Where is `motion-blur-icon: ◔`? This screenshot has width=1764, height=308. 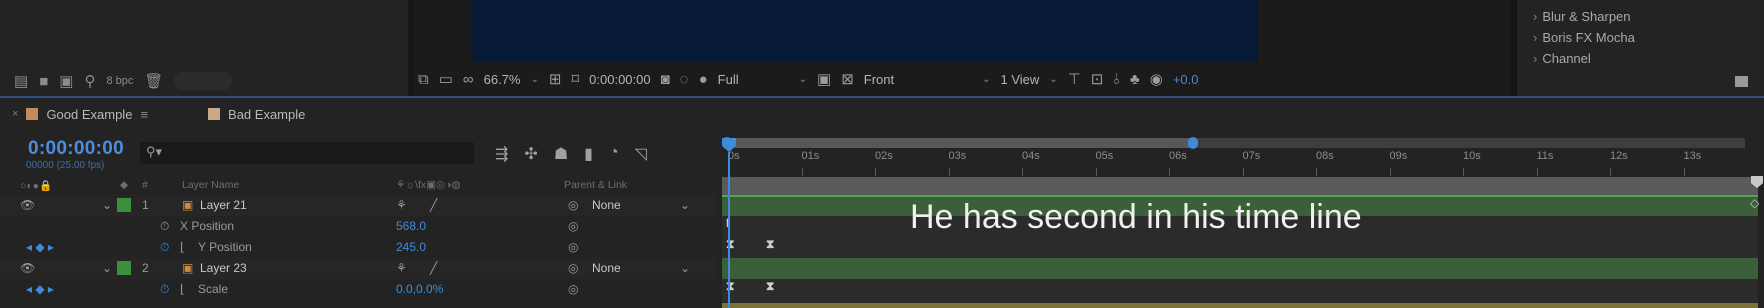
motion-blur-icon: ◔ is located at coordinates (614, 154).